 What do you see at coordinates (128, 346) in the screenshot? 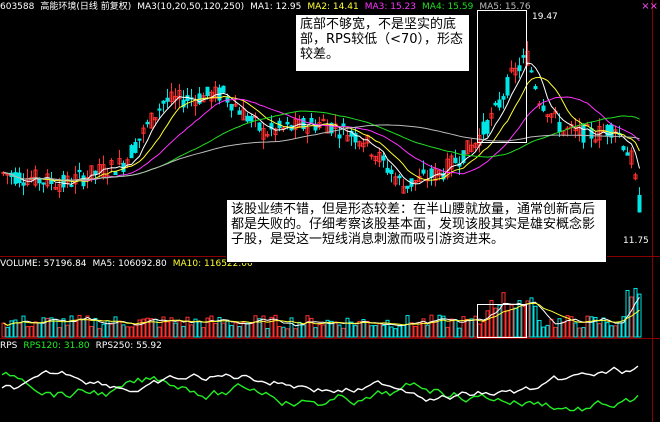
I see `rps250-value: RPS250: 55.92` at bounding box center [128, 346].